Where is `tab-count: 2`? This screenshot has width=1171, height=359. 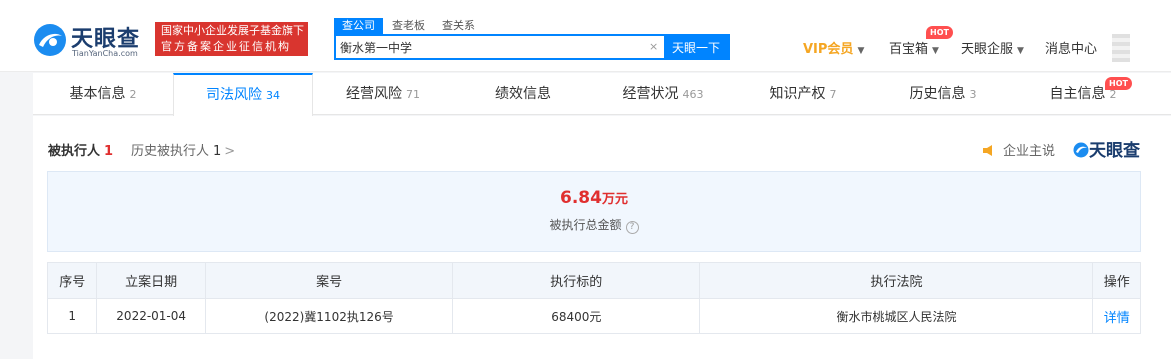
tab-count: 2 is located at coordinates (133, 94).